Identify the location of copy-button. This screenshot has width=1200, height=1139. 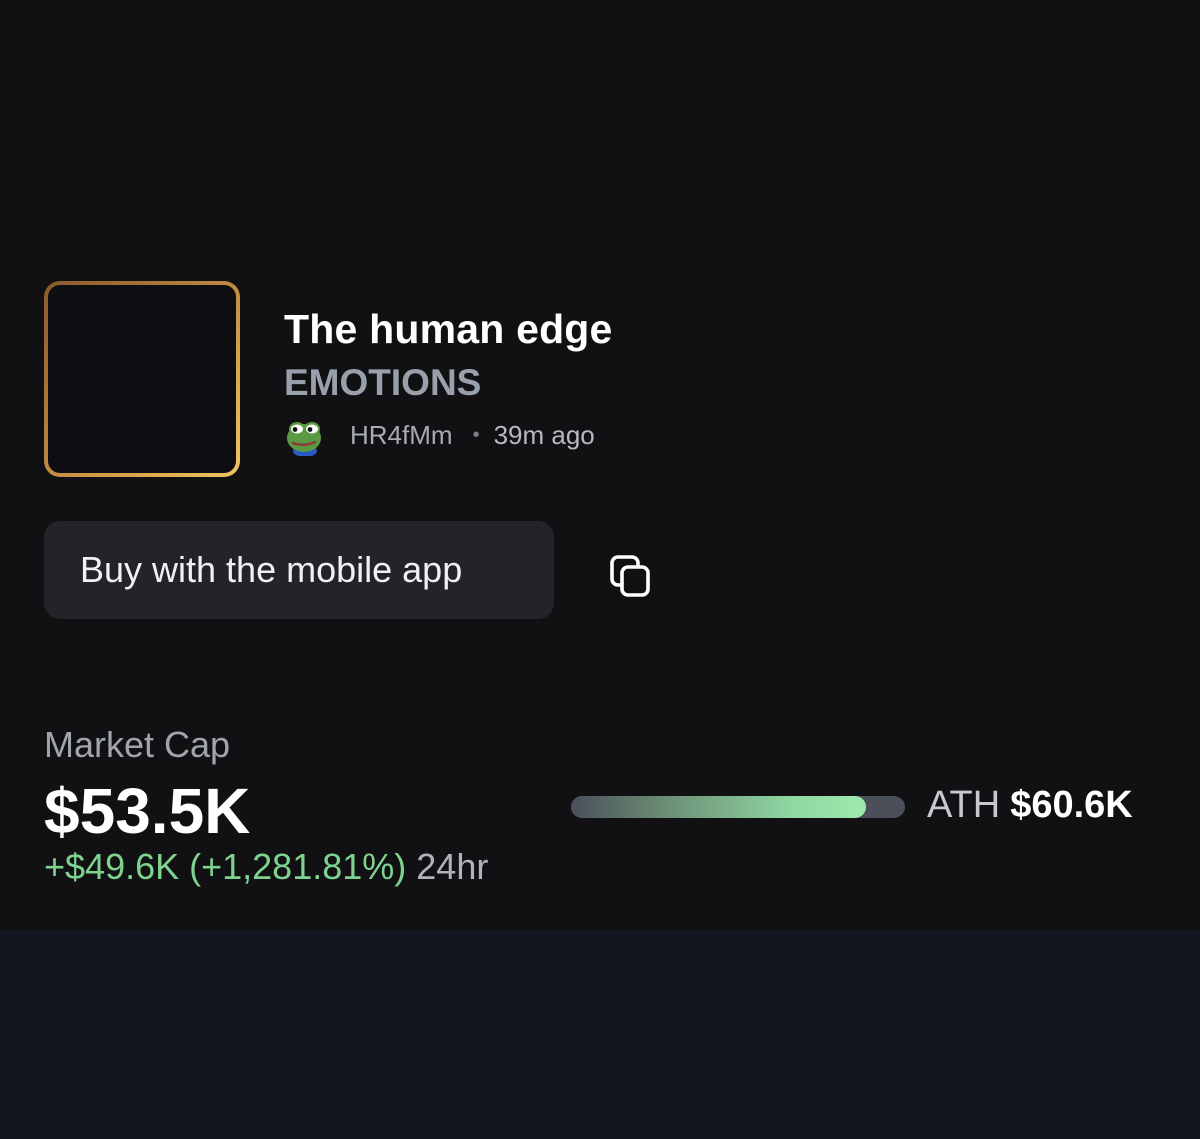
(630, 576).